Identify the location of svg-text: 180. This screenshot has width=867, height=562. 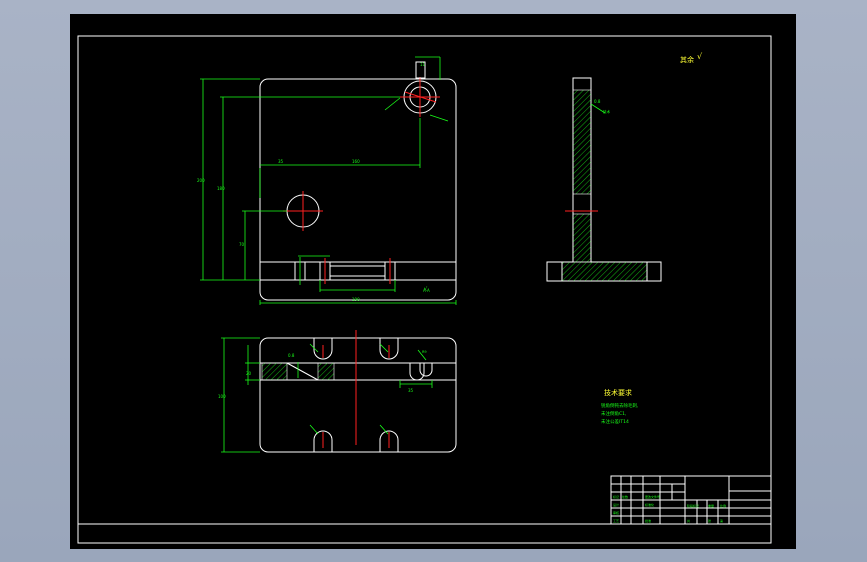
(221, 188).